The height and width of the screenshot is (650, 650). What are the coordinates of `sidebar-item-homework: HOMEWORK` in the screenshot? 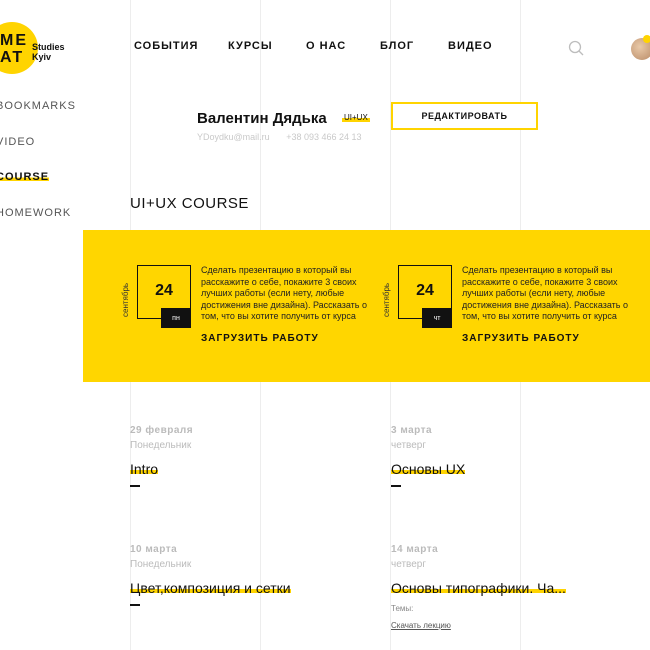 It's located at (35, 213).